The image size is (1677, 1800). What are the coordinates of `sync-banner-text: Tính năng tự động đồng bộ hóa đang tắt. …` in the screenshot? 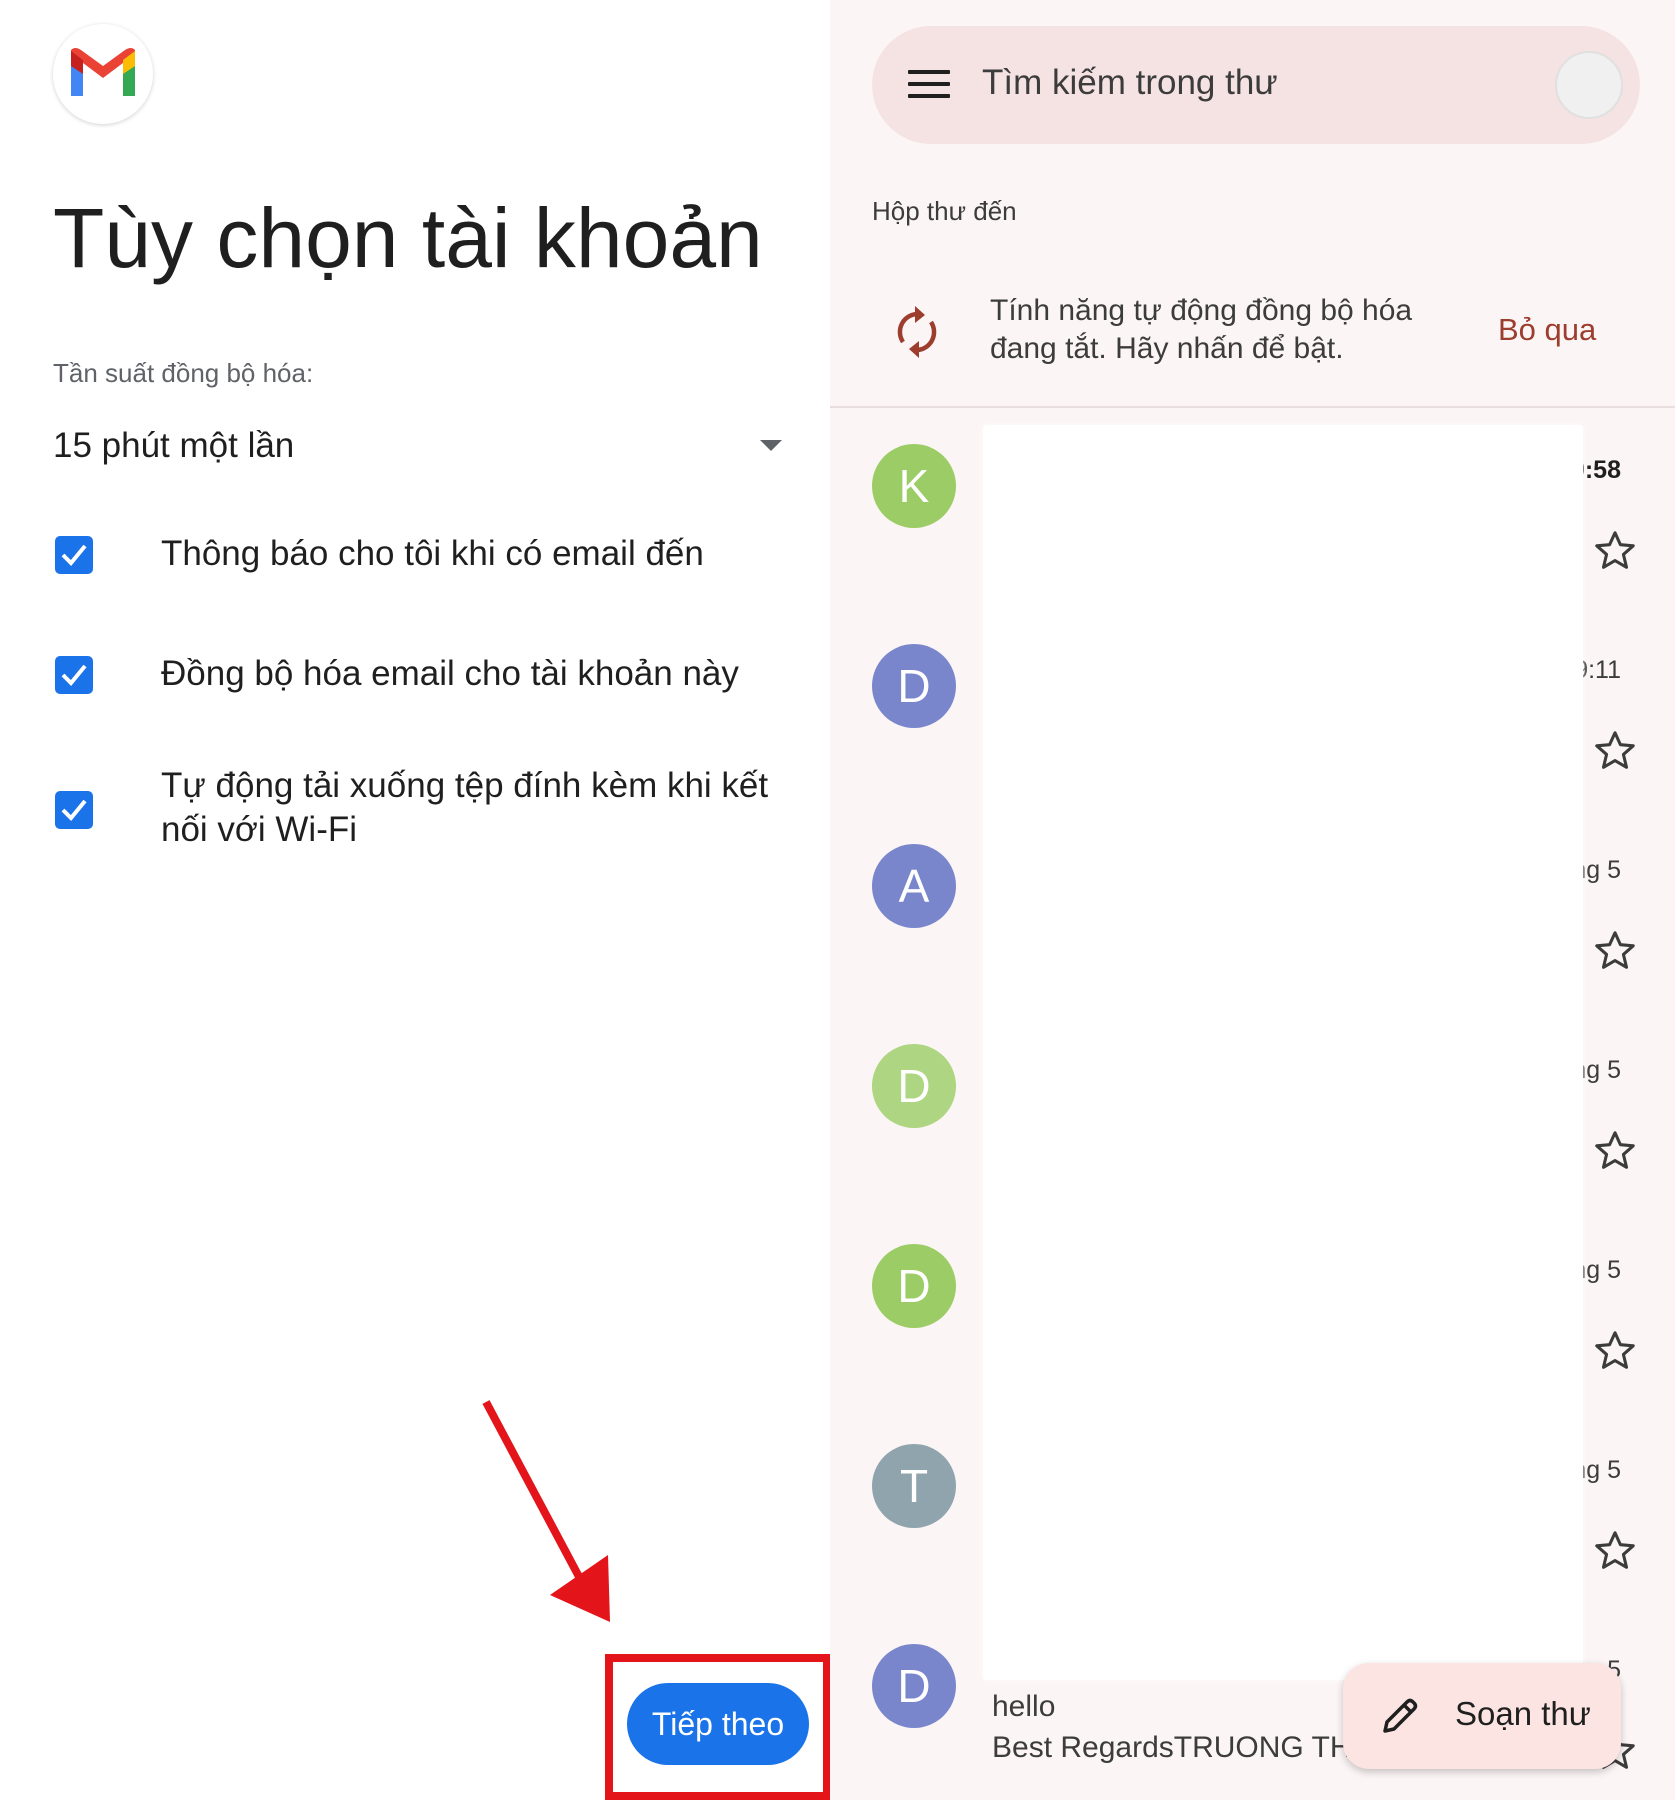 It's located at (1201, 329).